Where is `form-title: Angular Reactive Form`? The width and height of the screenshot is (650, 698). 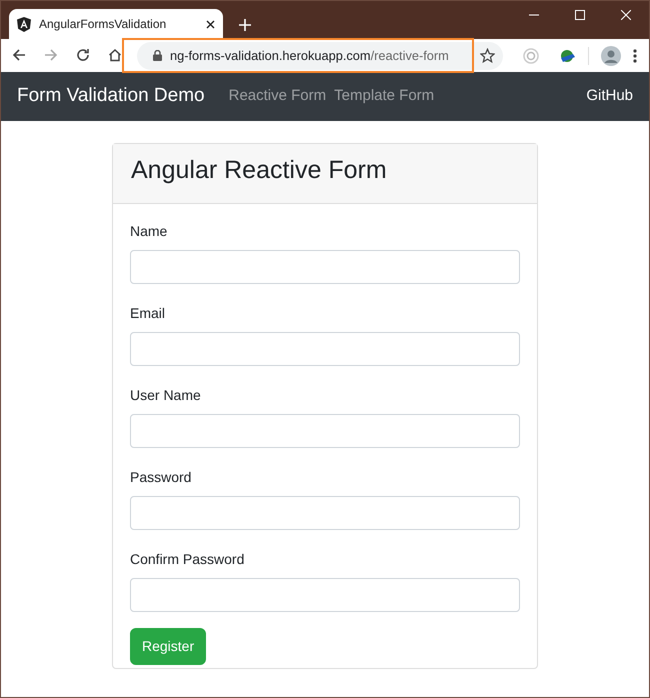 form-title: Angular Reactive Form is located at coordinates (259, 170).